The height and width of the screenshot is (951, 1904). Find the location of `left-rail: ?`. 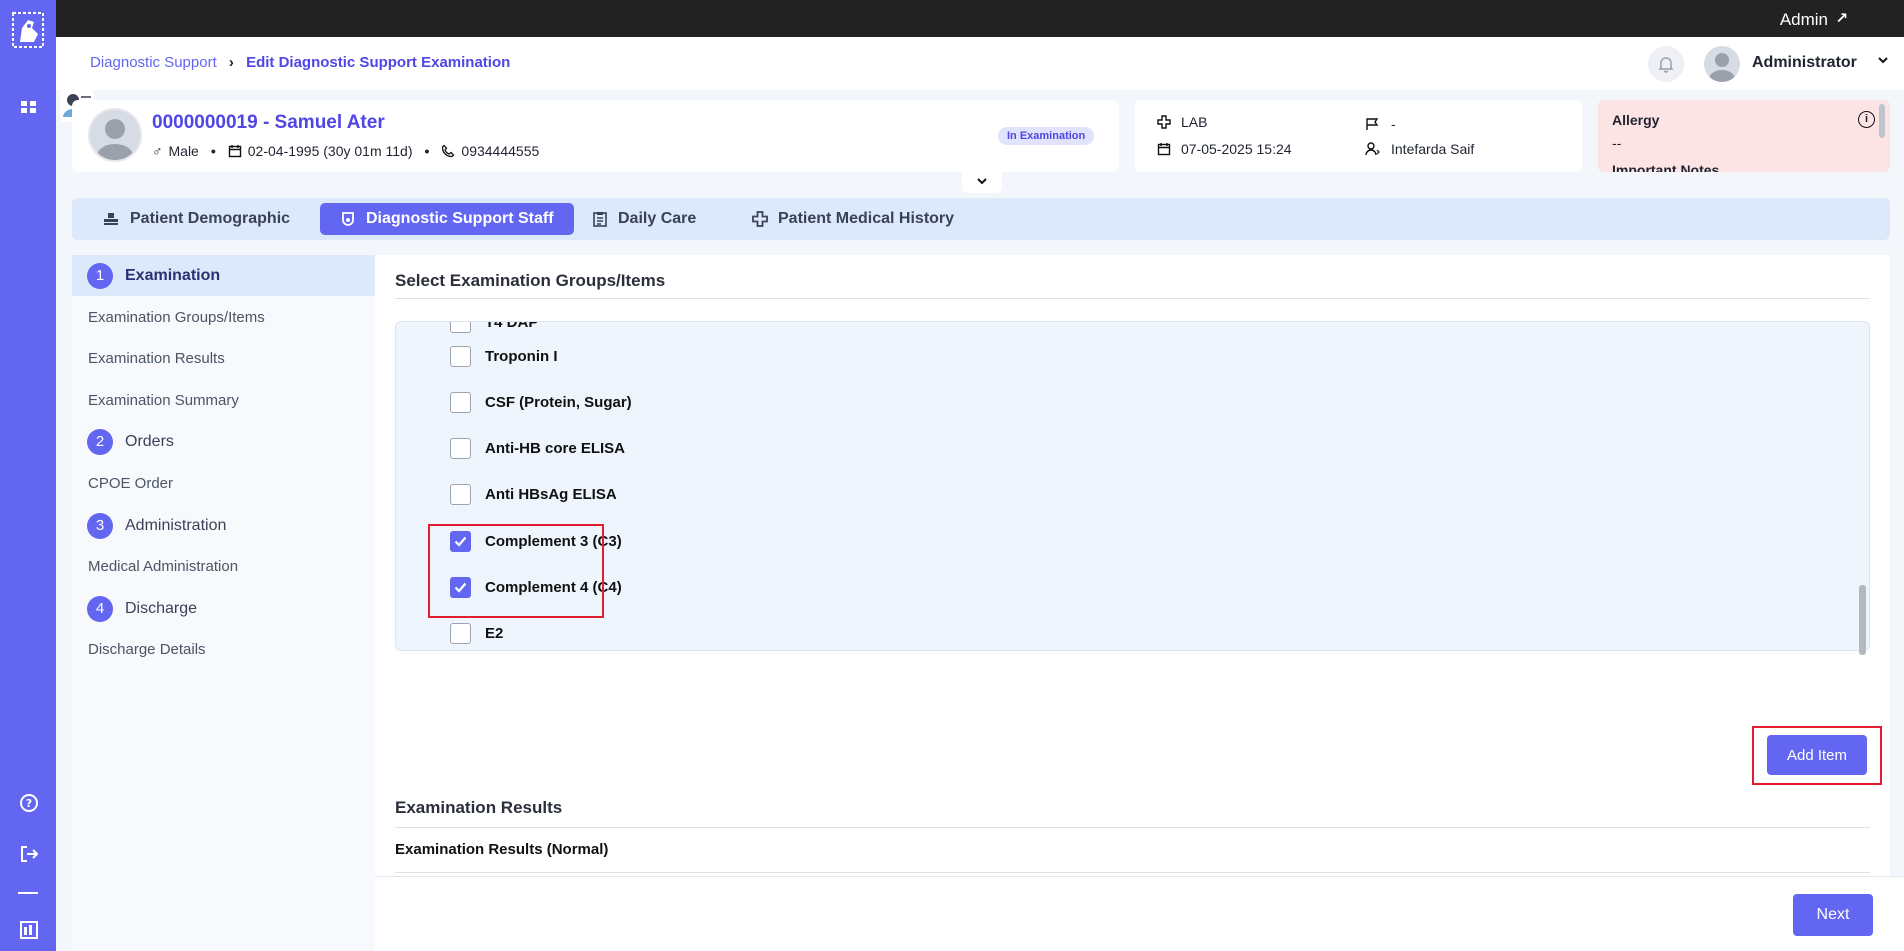

left-rail: ? is located at coordinates (28, 475).